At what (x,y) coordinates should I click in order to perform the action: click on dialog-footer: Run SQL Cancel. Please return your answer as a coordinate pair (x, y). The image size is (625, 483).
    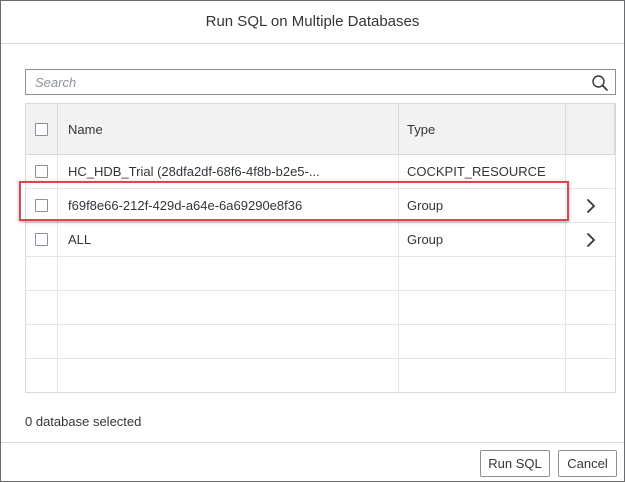
    Looking at the image, I should click on (312, 462).